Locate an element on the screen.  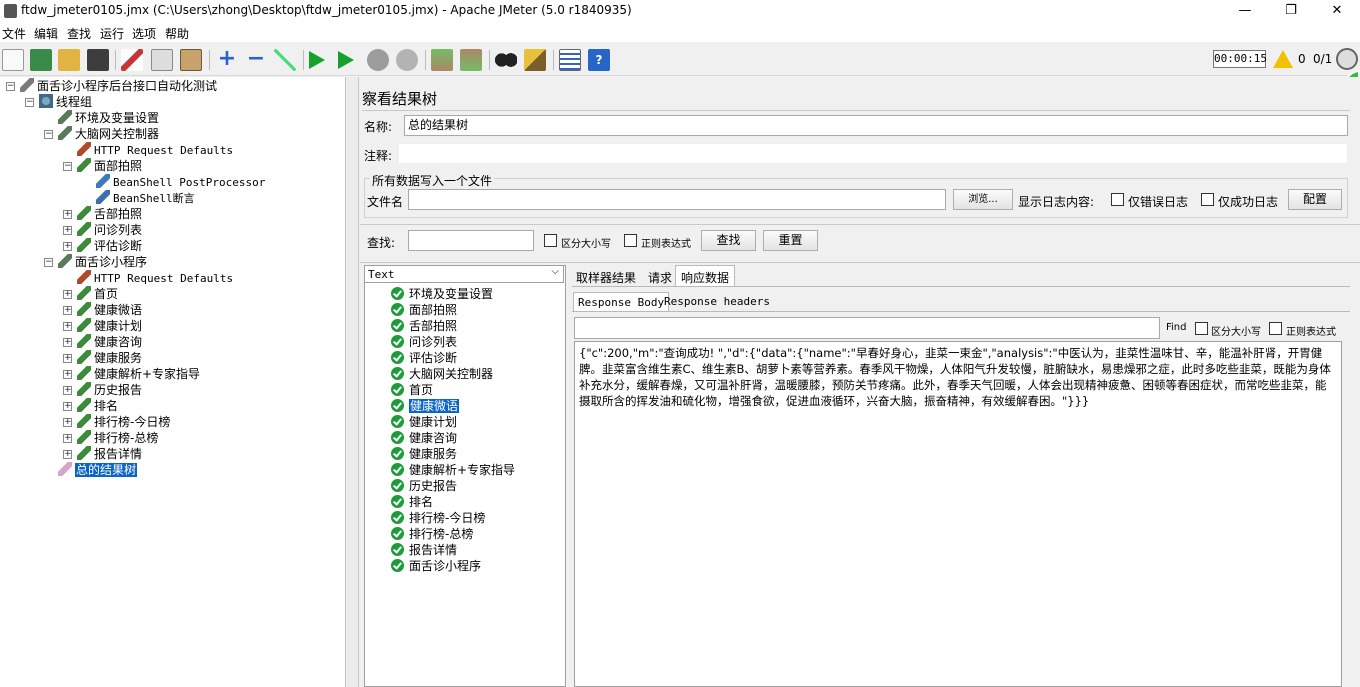
tab-sampler-result: 取样器结果 is located at coordinates (606, 277).